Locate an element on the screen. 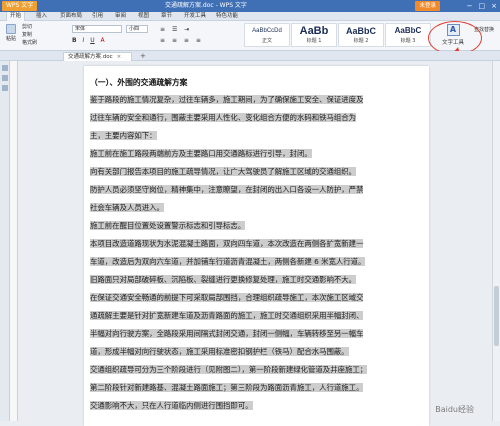 The height and width of the screenshot is (426, 500). line-text: 施工前在醒目位置处设置警示标志和引导标志。 is located at coordinates (168, 225).